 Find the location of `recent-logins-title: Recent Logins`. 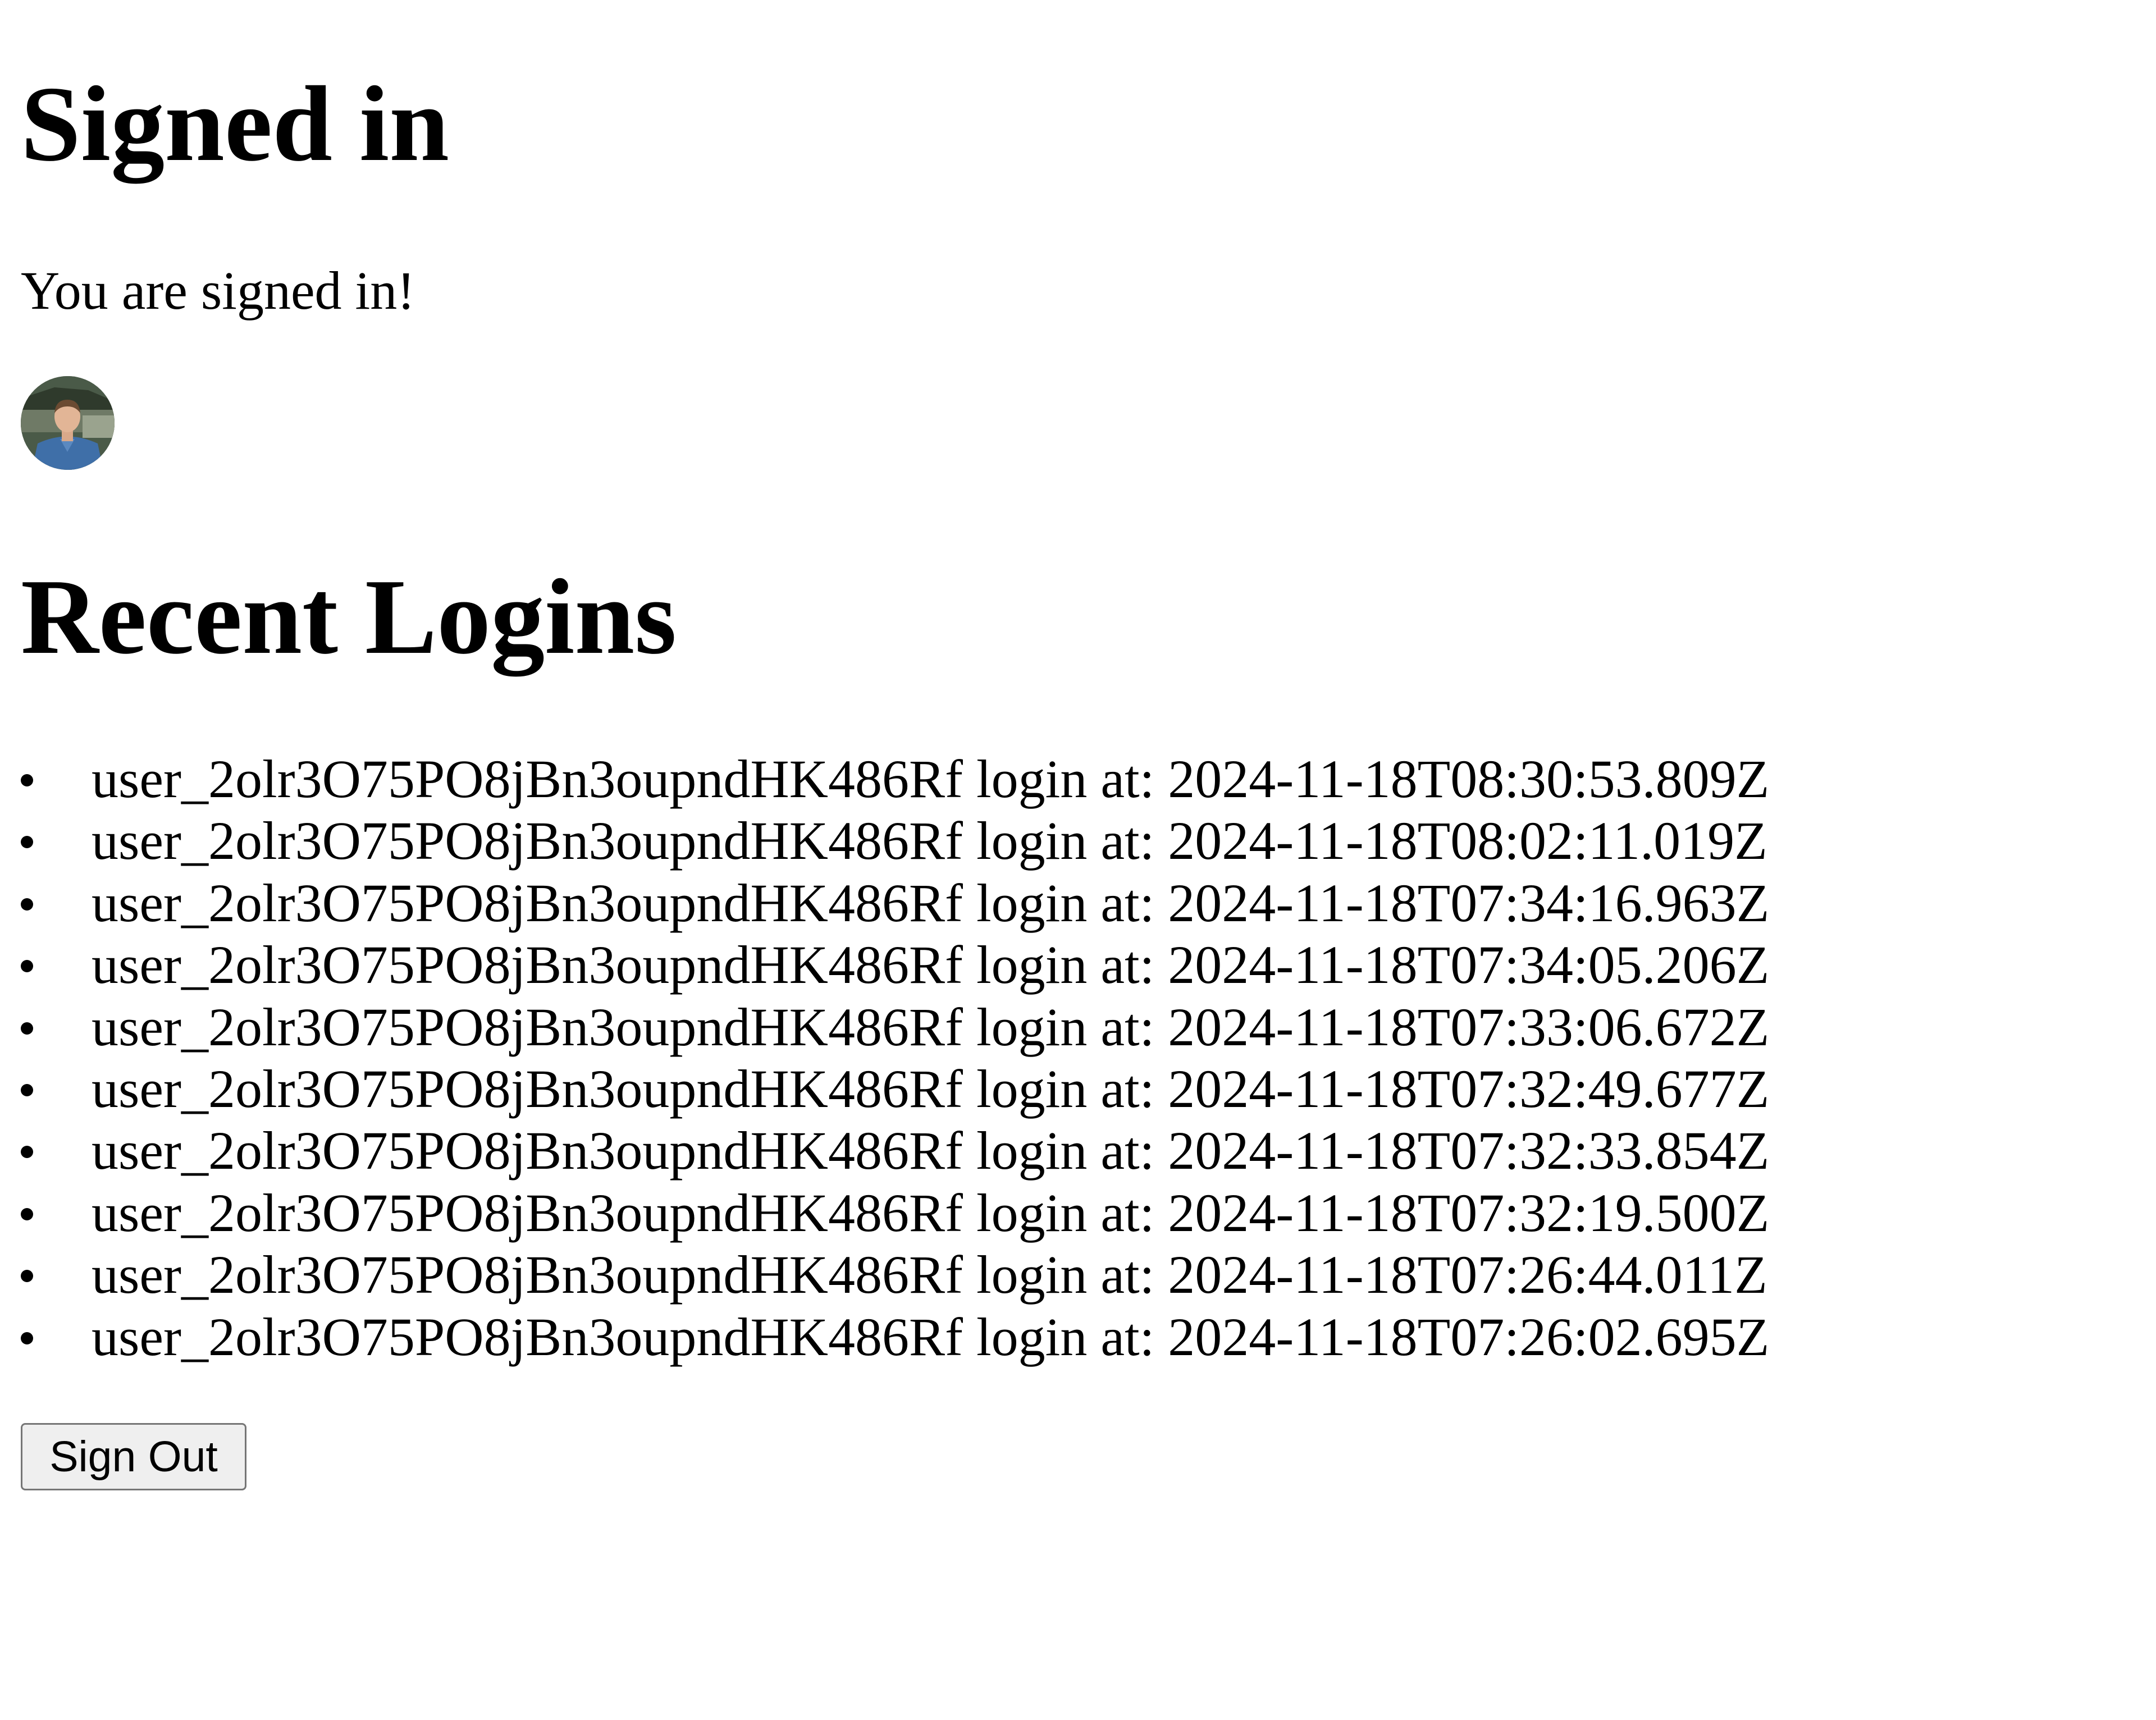

recent-logins-title: Recent Logins is located at coordinates (349, 616).